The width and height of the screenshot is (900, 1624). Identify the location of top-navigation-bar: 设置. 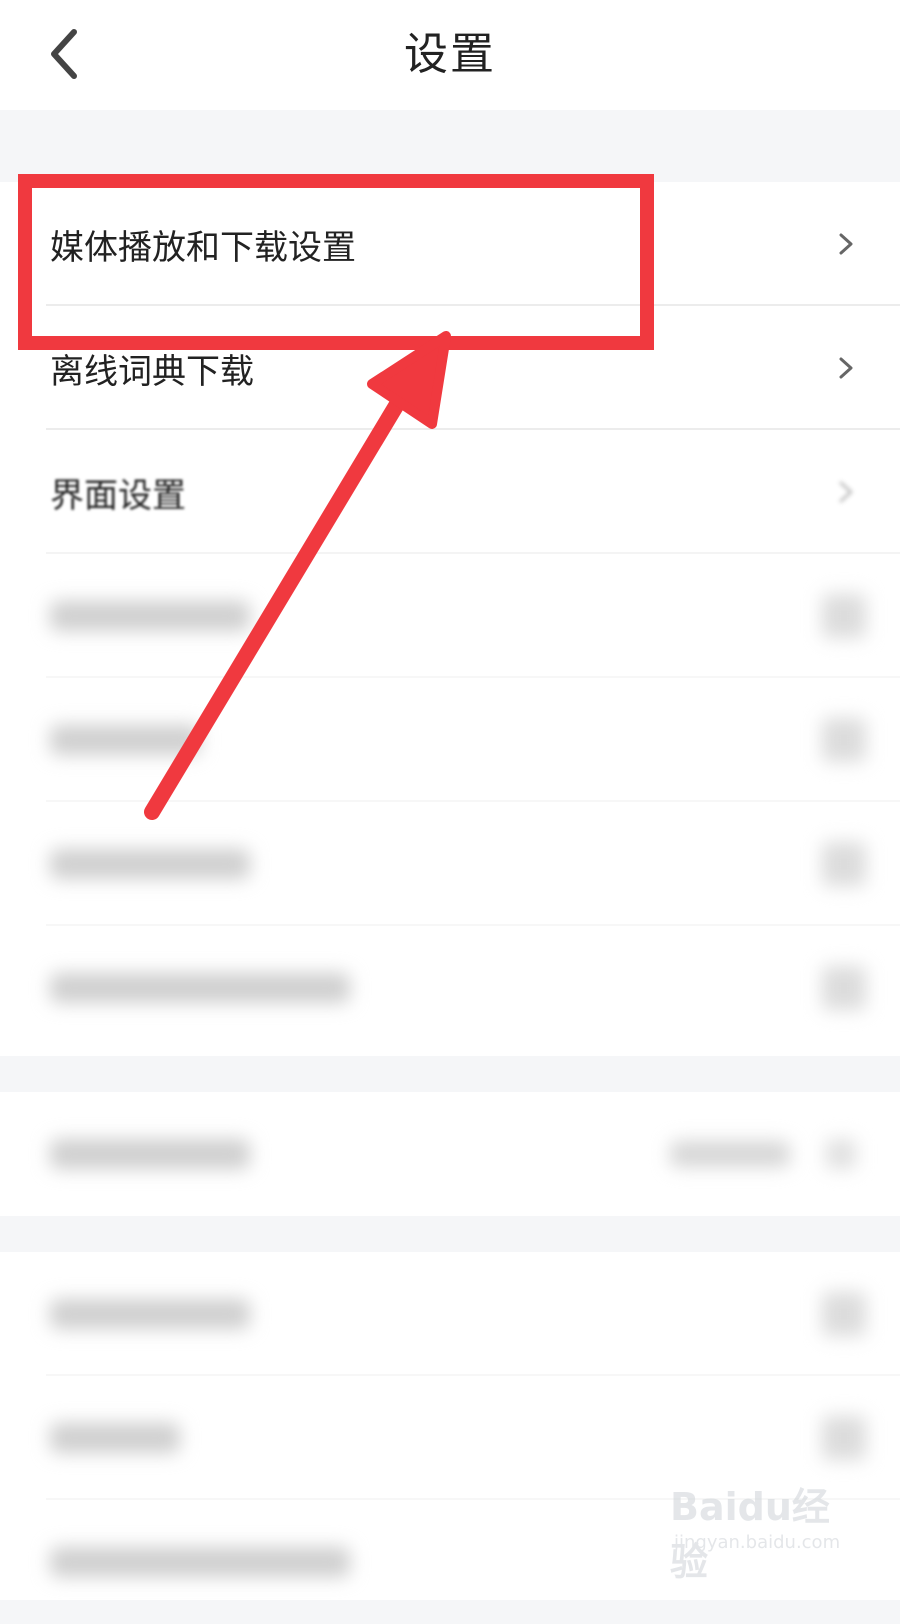
(450, 55).